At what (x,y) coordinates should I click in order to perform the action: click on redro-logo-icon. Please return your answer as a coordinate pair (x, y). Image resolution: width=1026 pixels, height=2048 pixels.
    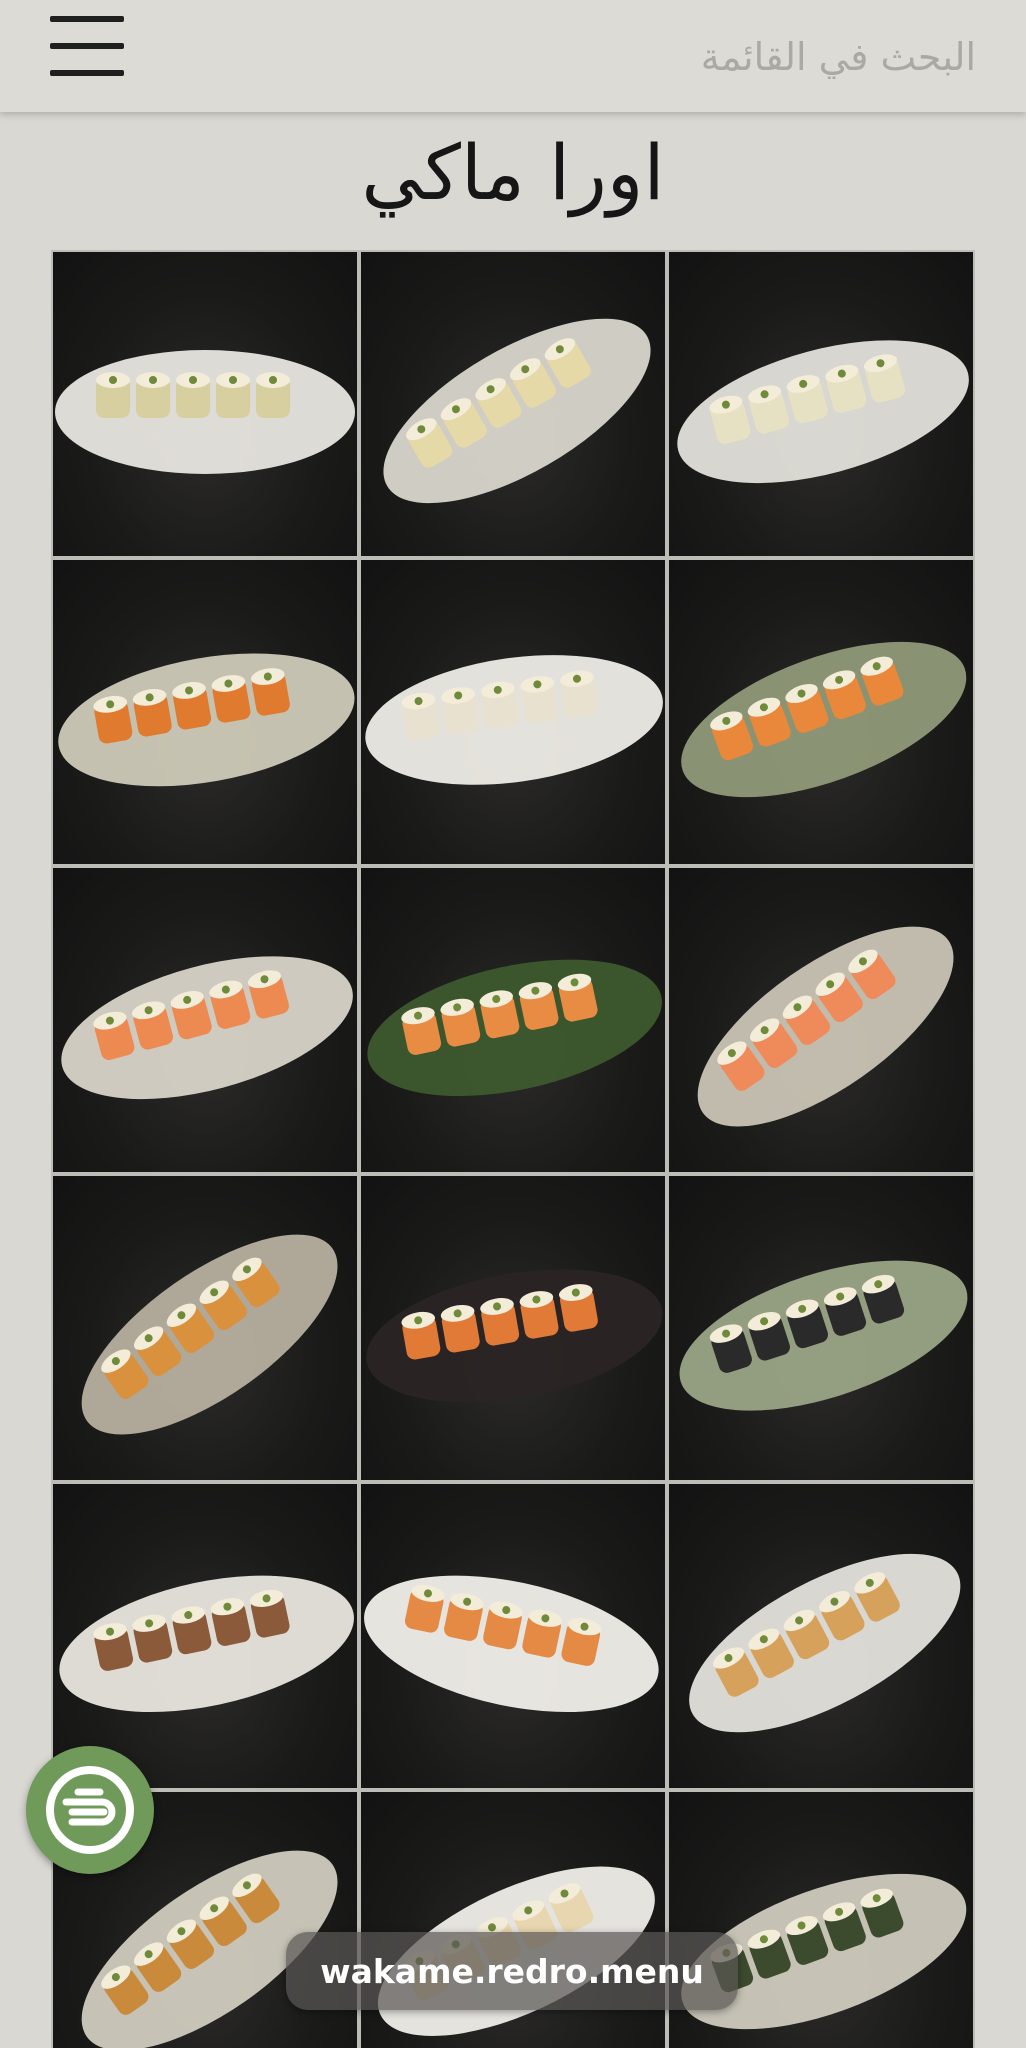
    Looking at the image, I should click on (90, 1810).